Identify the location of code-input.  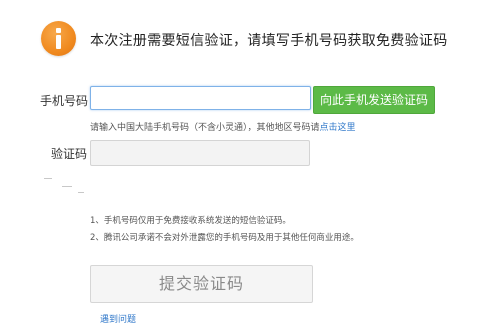
(200, 153).